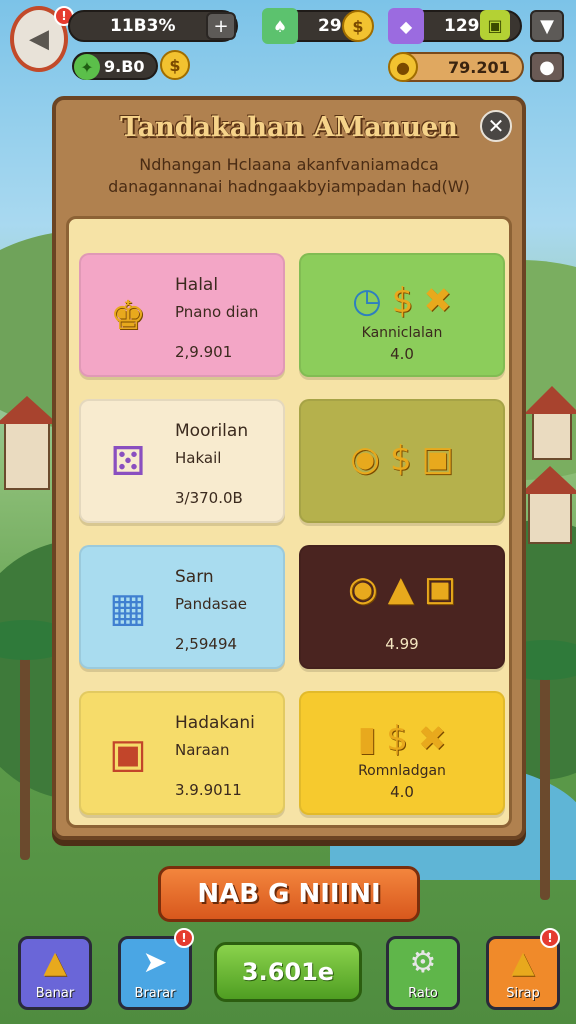  What do you see at coordinates (423, 962) in the screenshot?
I see `gear-icon: ⚙` at bounding box center [423, 962].